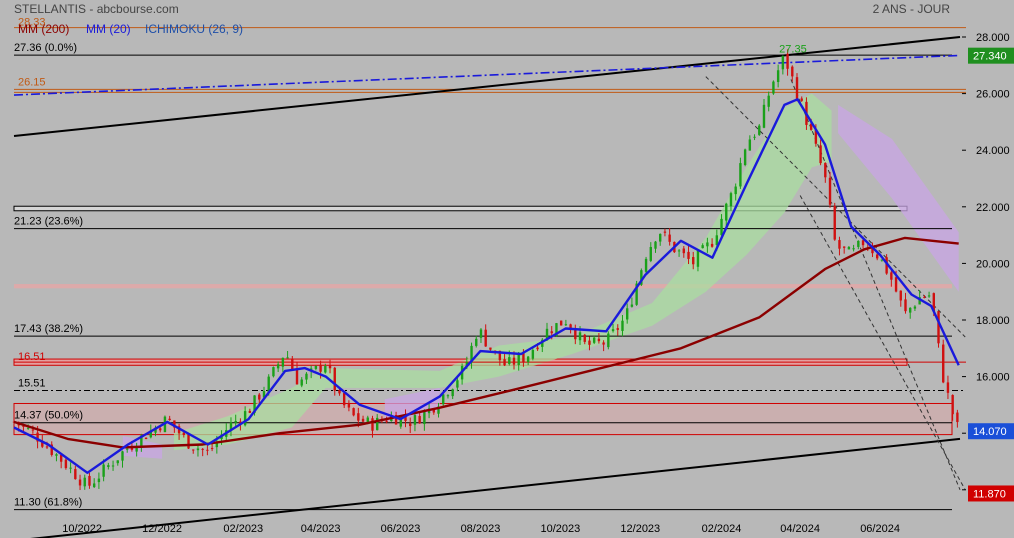 The image size is (1014, 538). Describe the element at coordinates (993, 321) in the screenshot. I see `y-tick-label: 18.000` at that location.